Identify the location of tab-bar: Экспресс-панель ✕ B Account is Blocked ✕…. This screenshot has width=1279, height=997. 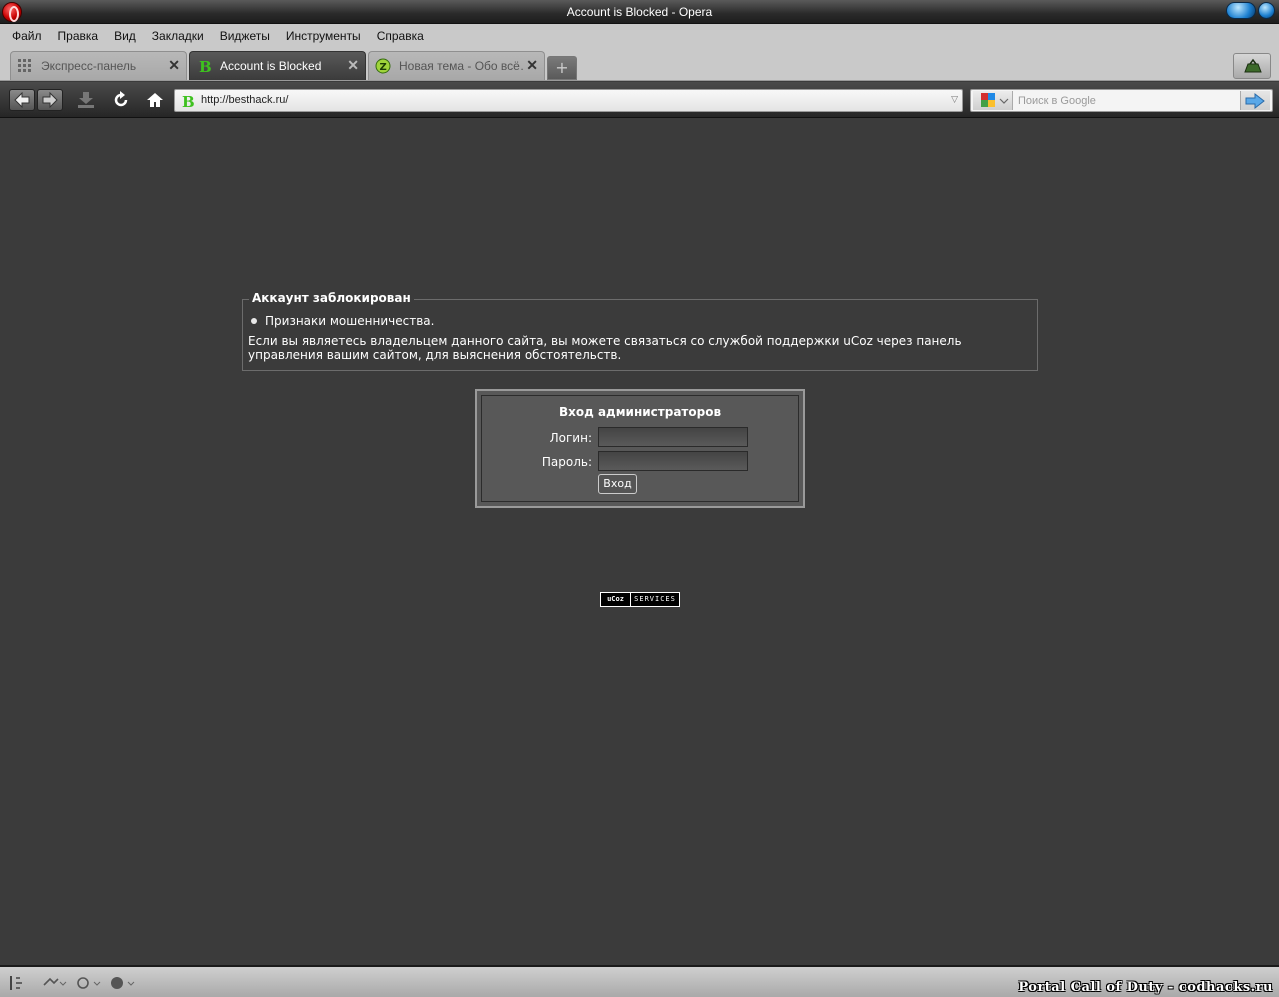
(293, 66).